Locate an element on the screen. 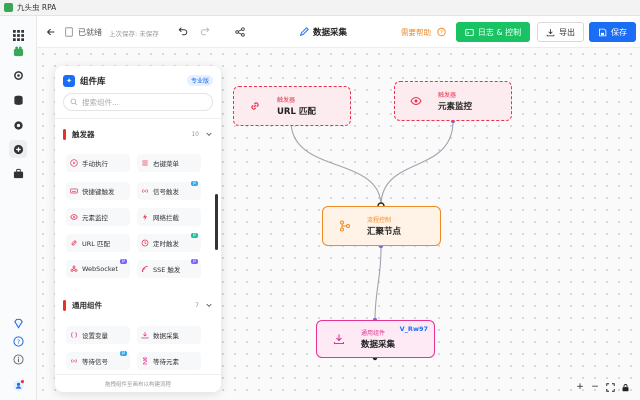  component-wait-element: 等待元素 is located at coordinates (169, 361).